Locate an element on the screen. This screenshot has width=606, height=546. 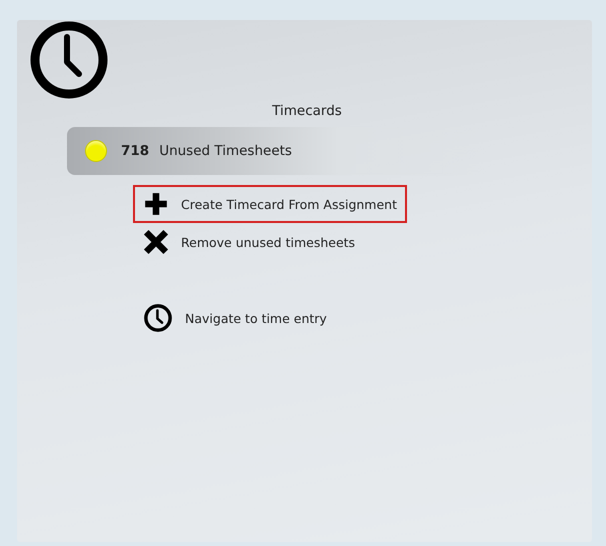
close-icon is located at coordinates (156, 242).